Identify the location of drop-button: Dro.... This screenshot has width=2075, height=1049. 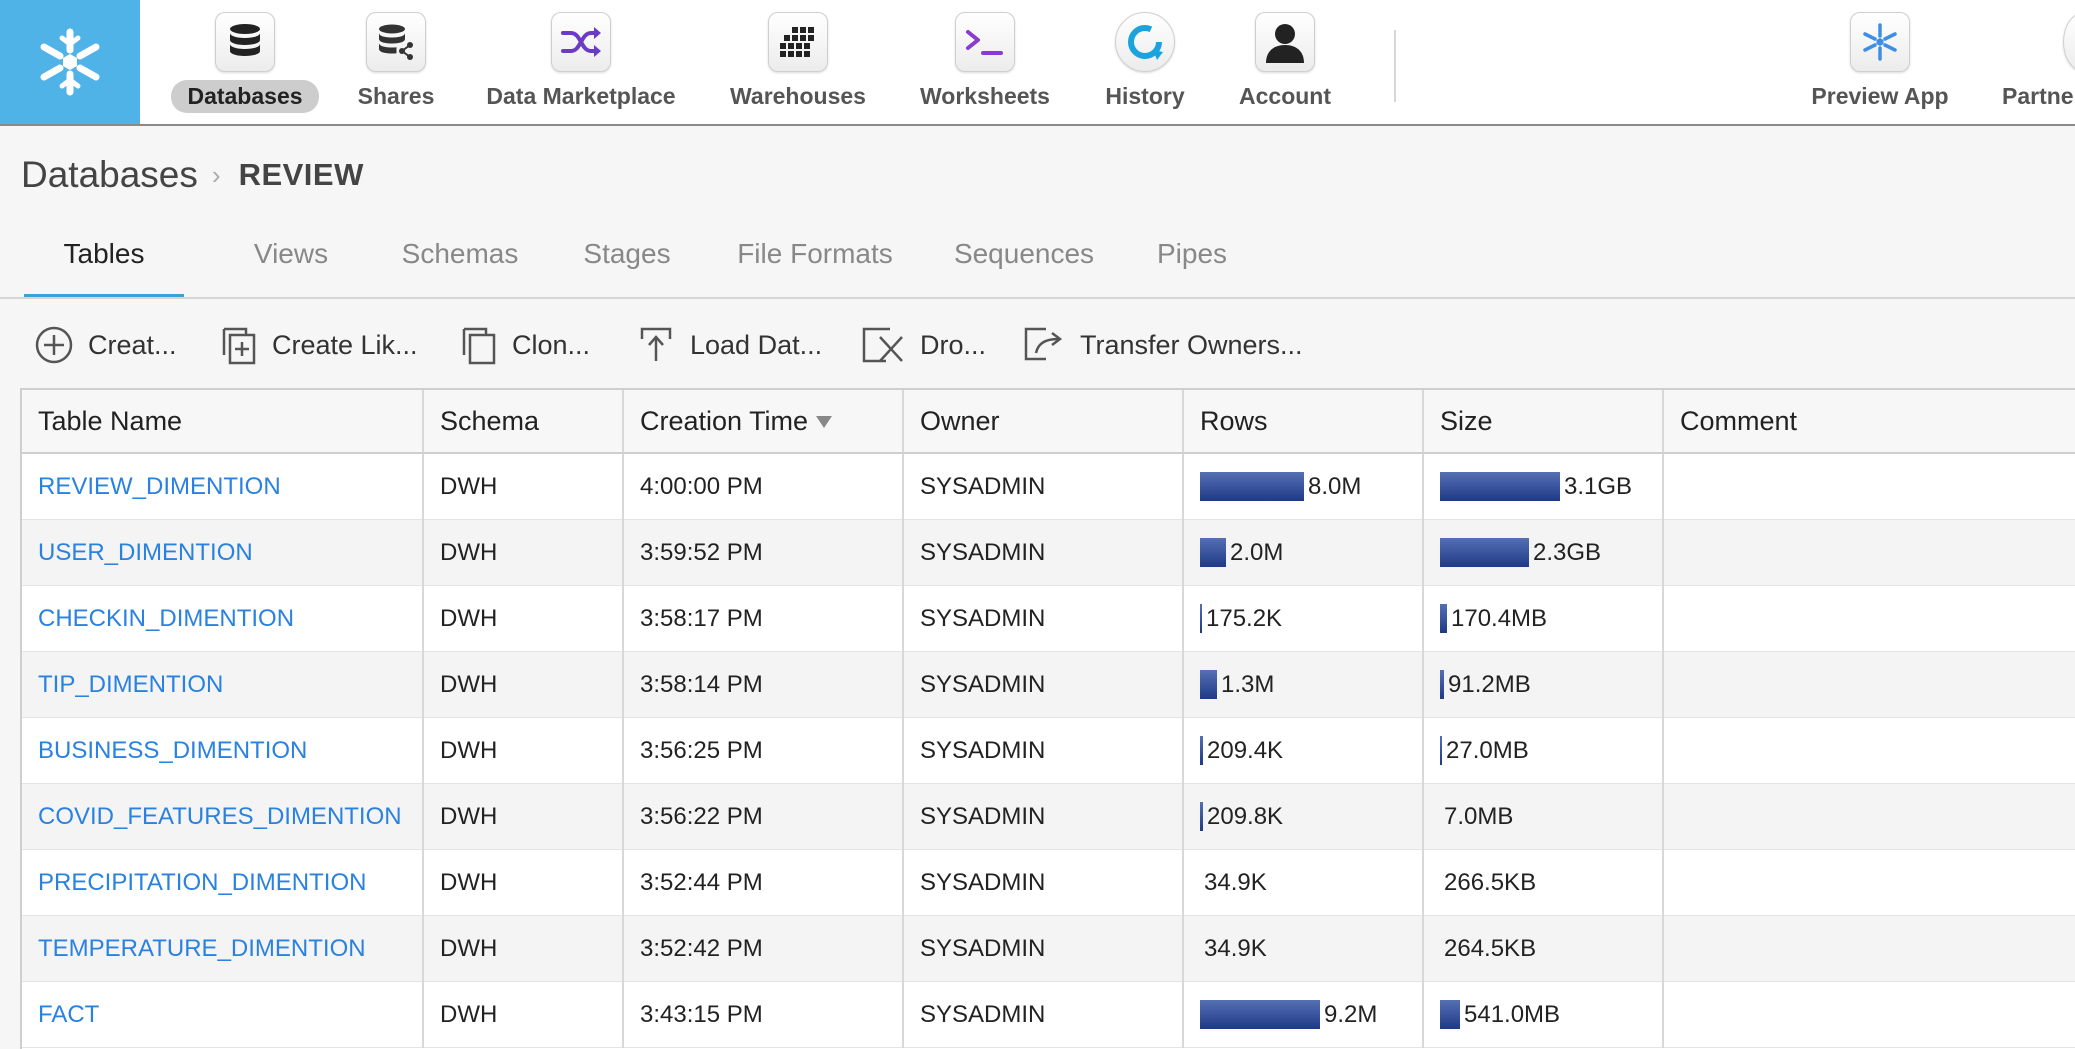
(923, 345).